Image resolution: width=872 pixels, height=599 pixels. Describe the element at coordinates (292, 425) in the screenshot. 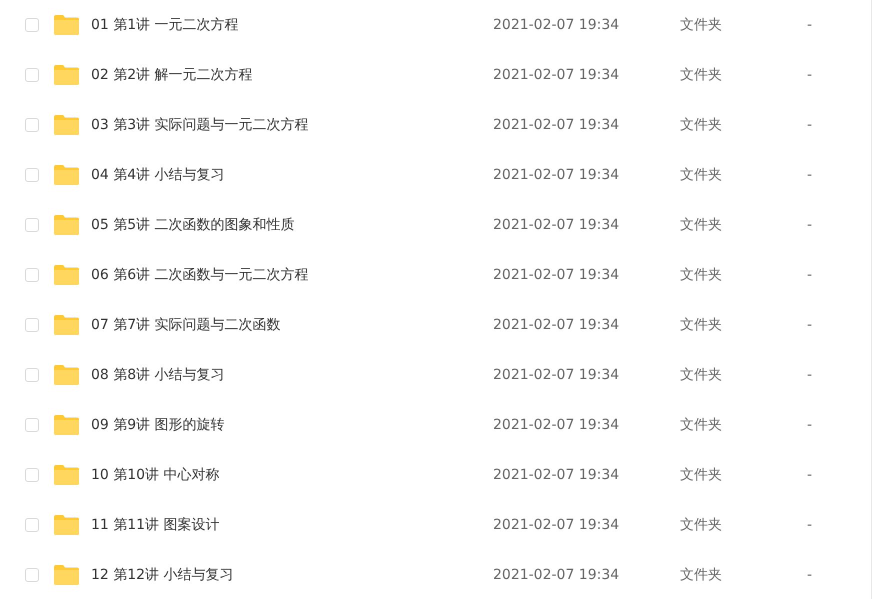

I see `file-name: 09 第9讲 图形的旋转` at that location.